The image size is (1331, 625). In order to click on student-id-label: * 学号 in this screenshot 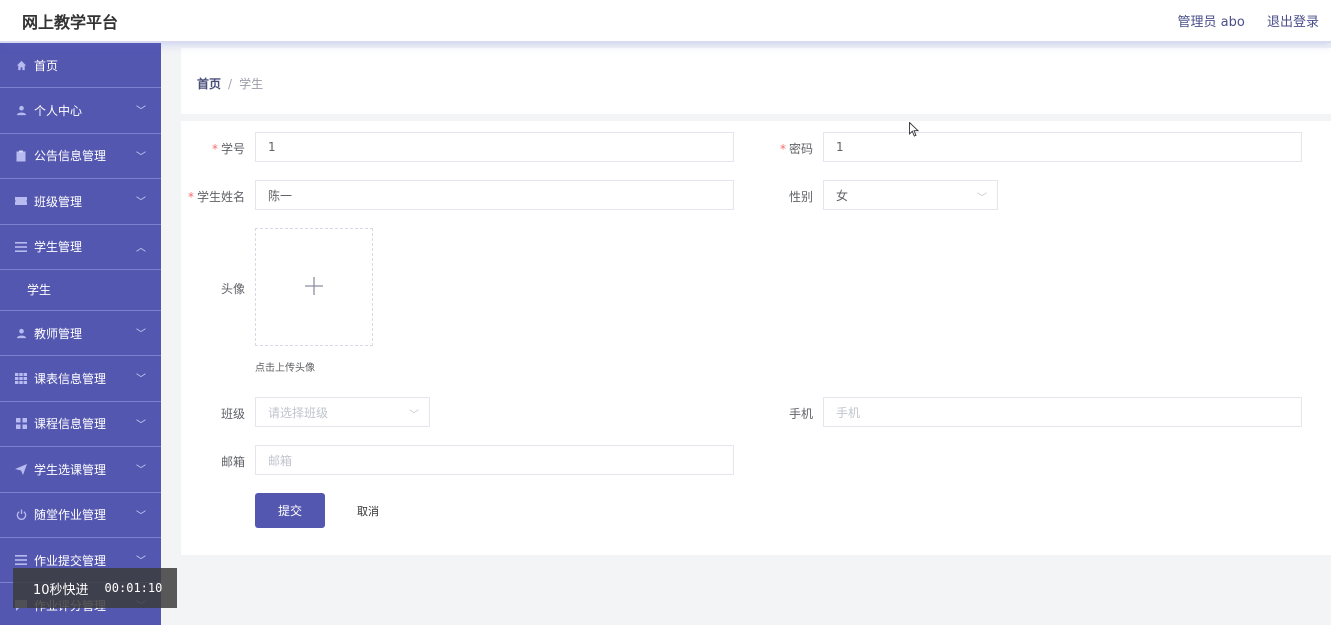, I will do `click(228, 149)`.